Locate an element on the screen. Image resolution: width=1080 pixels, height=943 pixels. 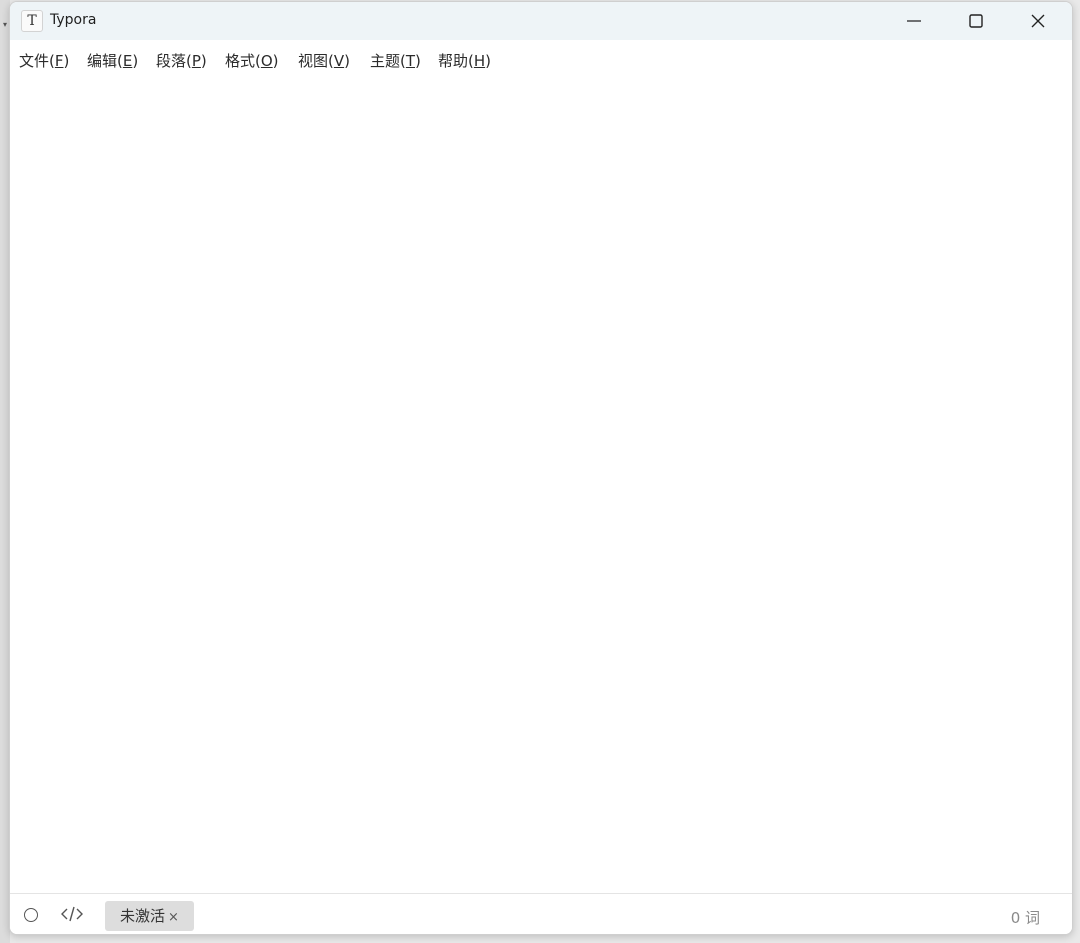
menu-view-accel: V is located at coordinates (339, 61).